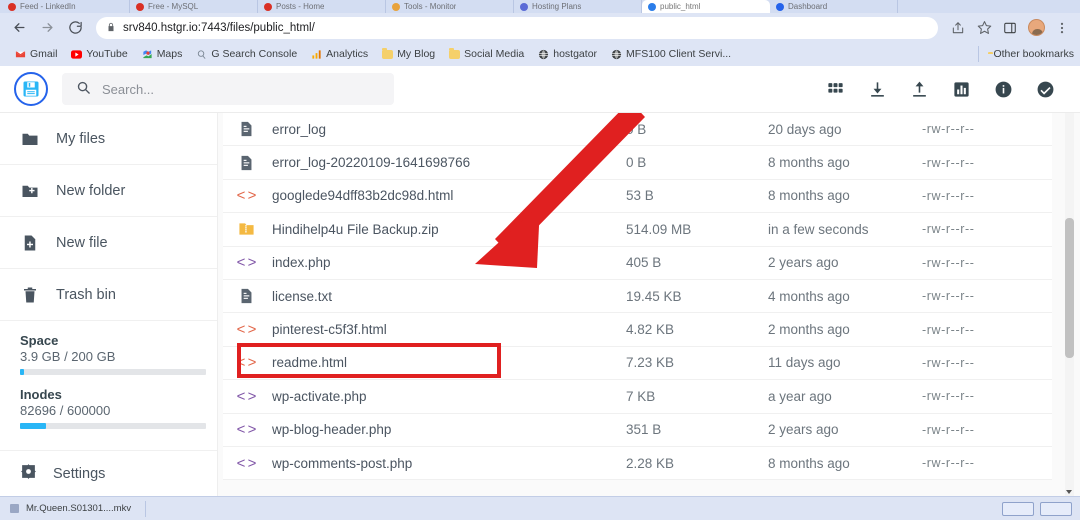 This screenshot has height=523, width=1080. I want to click on bookmark-label: G Search Console, so click(254, 54).